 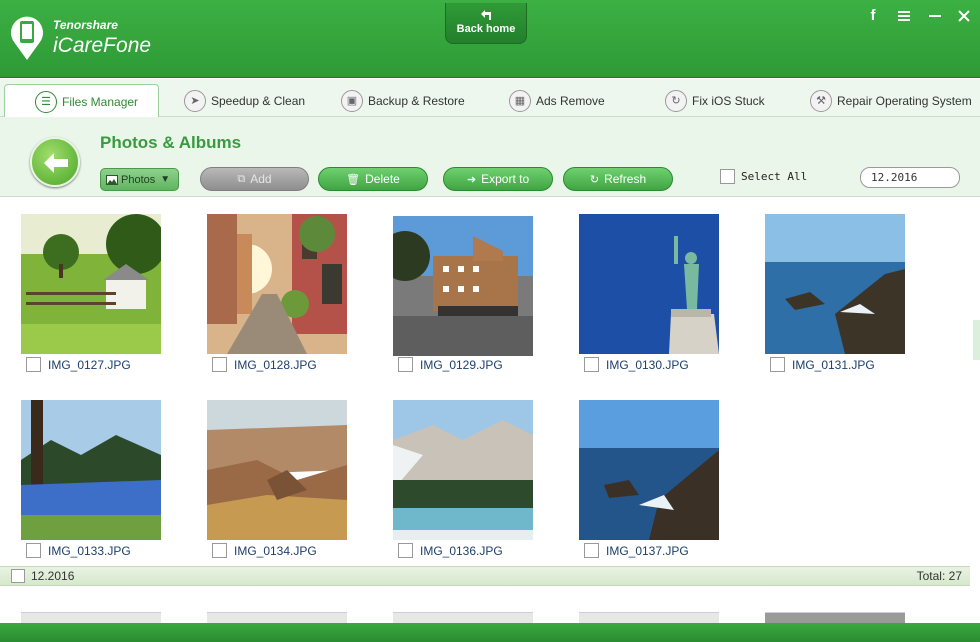 I want to click on street-photo, so click(x=277, y=284).